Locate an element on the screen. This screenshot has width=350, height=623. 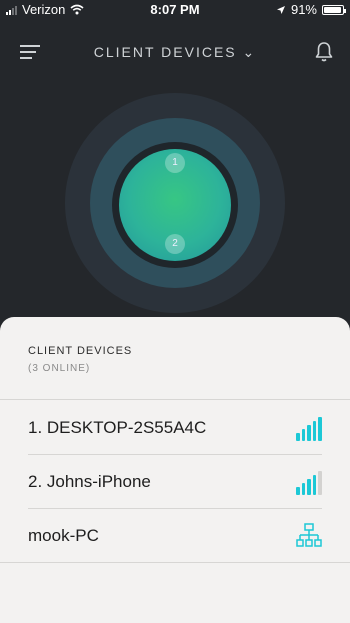
device-marker-2: 2 is located at coordinates (175, 244).